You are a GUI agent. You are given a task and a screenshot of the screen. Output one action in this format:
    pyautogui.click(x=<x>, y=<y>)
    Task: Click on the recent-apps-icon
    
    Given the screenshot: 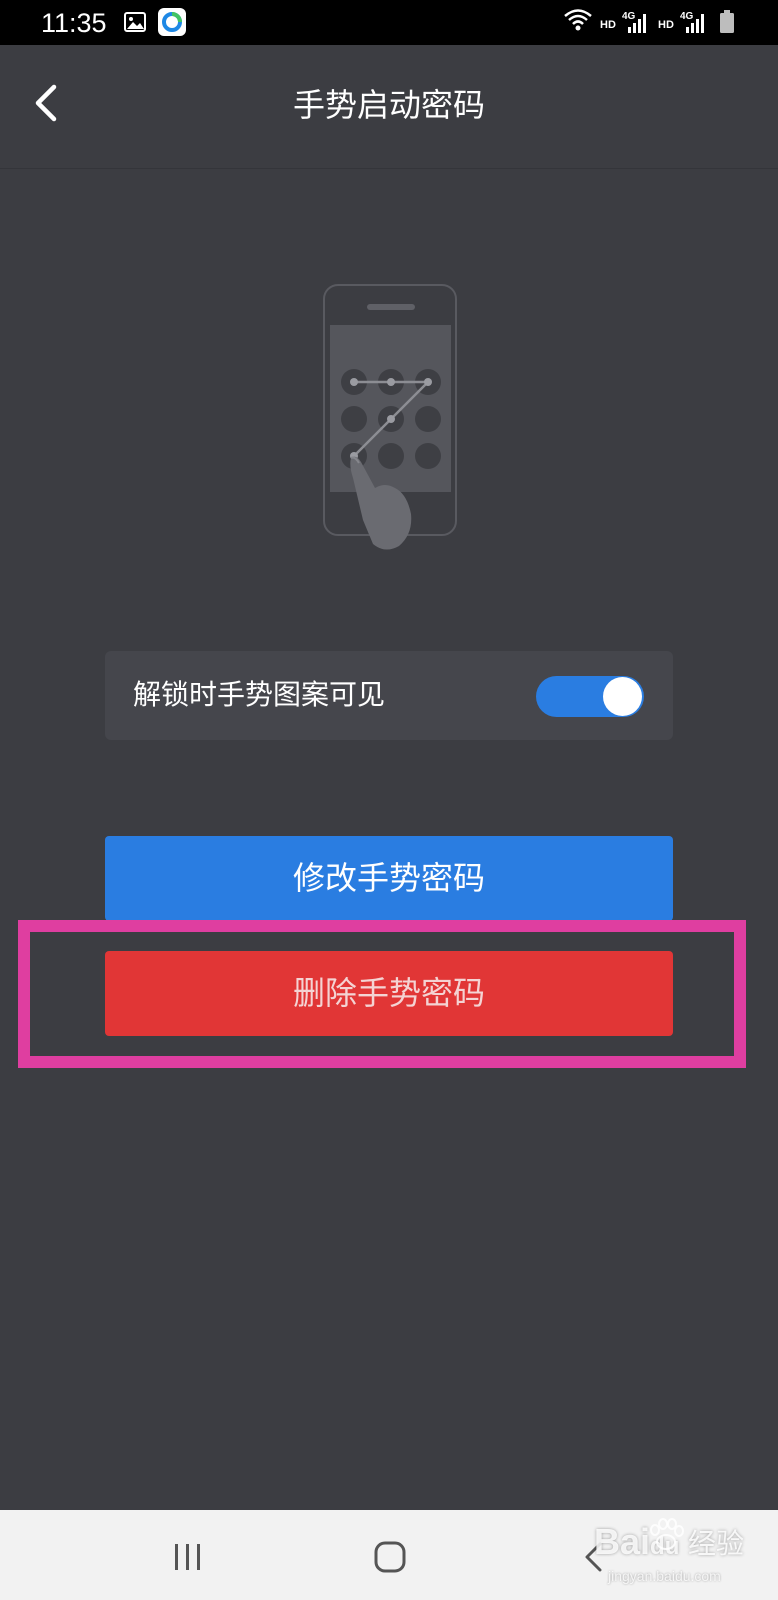 What is the action you would take?
    pyautogui.click(x=188, y=1559)
    